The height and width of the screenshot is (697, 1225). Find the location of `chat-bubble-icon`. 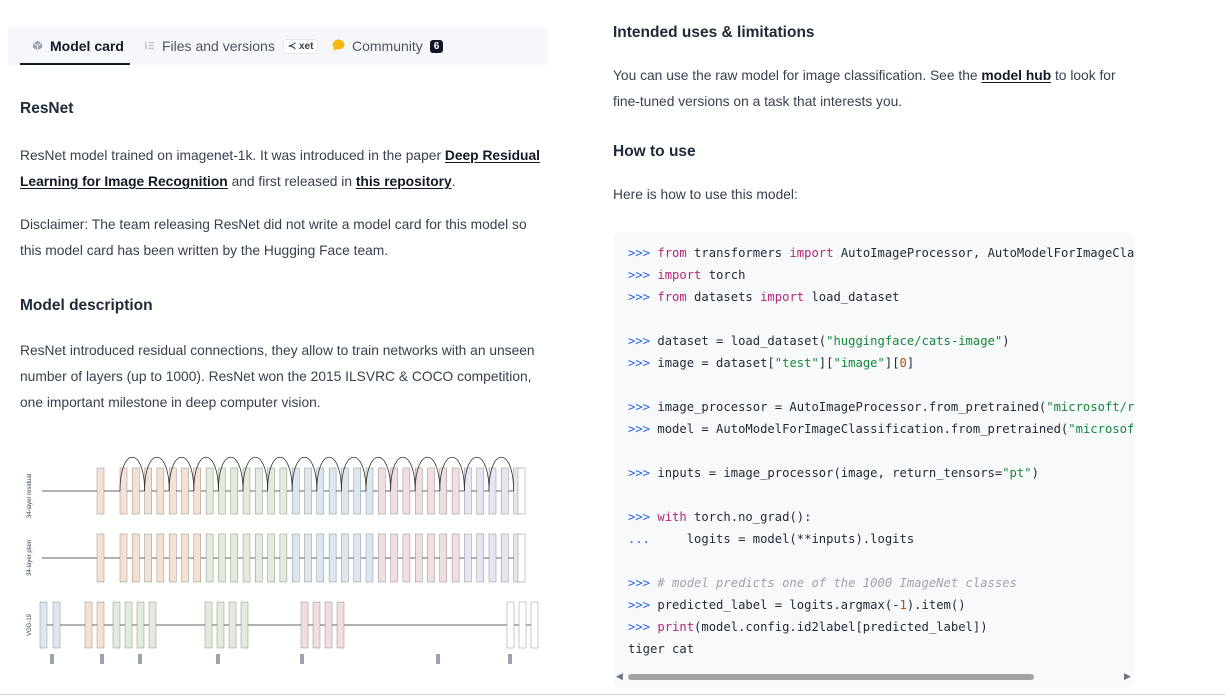

chat-bubble-icon is located at coordinates (338, 46).